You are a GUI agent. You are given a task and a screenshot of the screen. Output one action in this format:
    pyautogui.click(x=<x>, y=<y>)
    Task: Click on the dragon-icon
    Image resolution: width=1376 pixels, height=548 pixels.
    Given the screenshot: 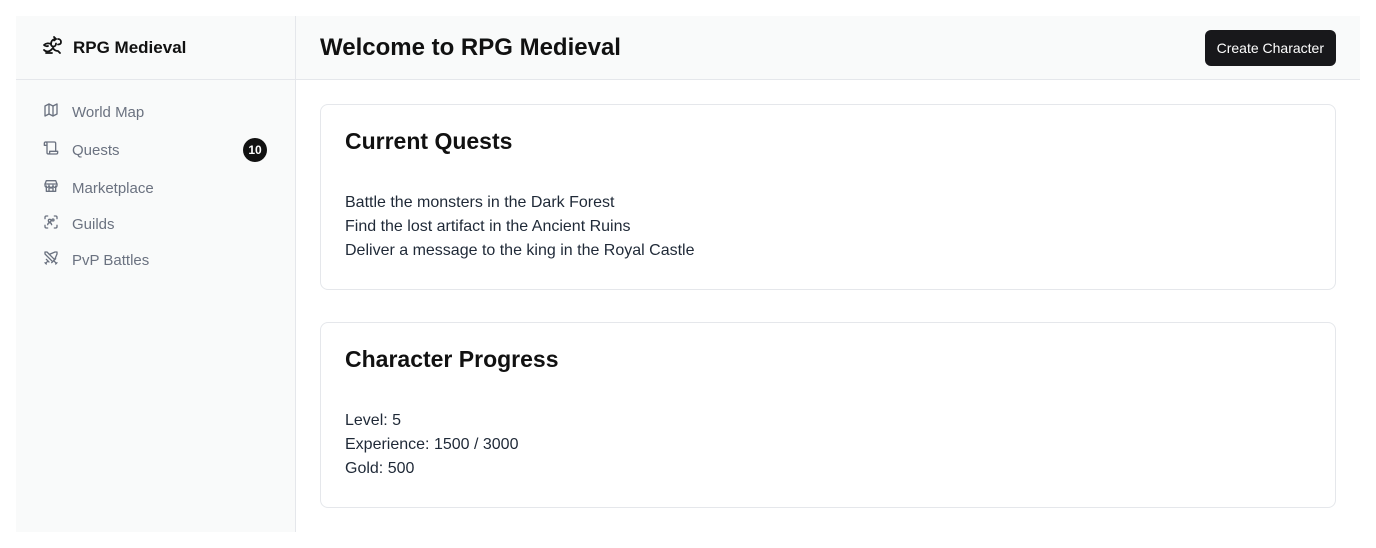 What is the action you would take?
    pyautogui.click(x=52, y=47)
    